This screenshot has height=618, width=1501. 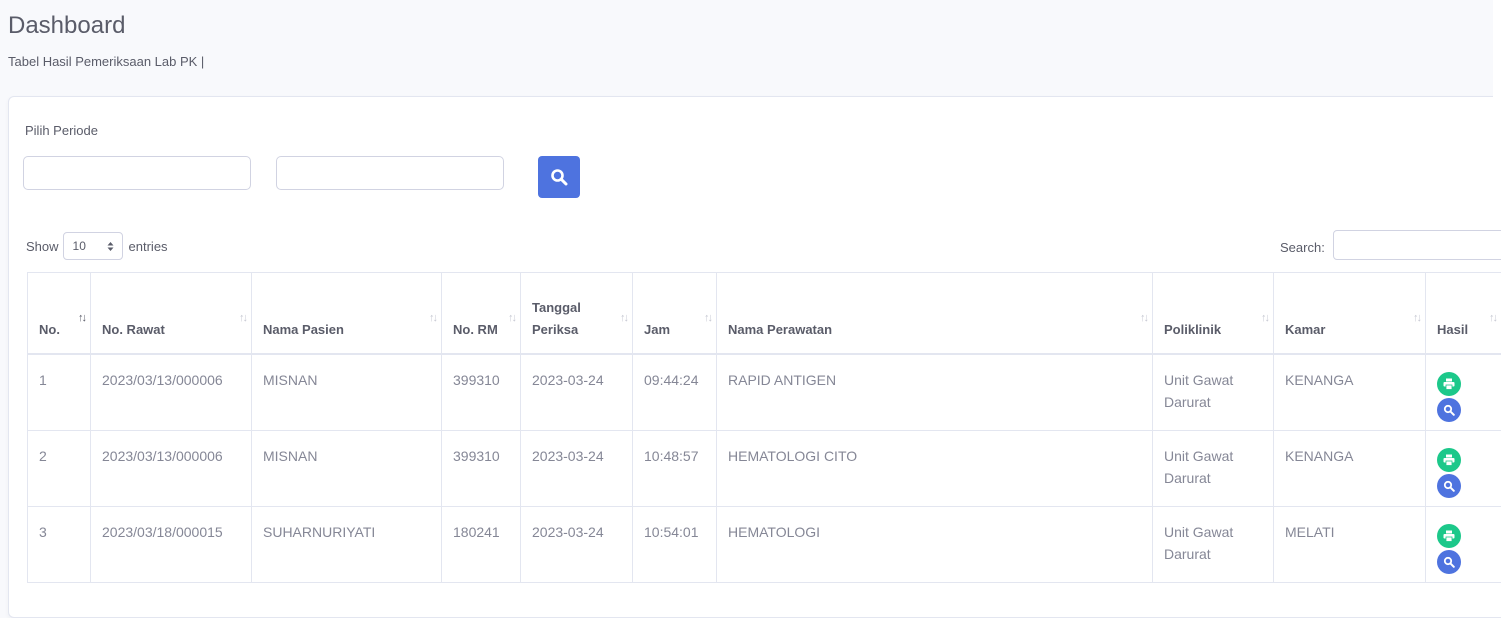 What do you see at coordinates (93, 246) in the screenshot?
I see `page-length-select: 10` at bounding box center [93, 246].